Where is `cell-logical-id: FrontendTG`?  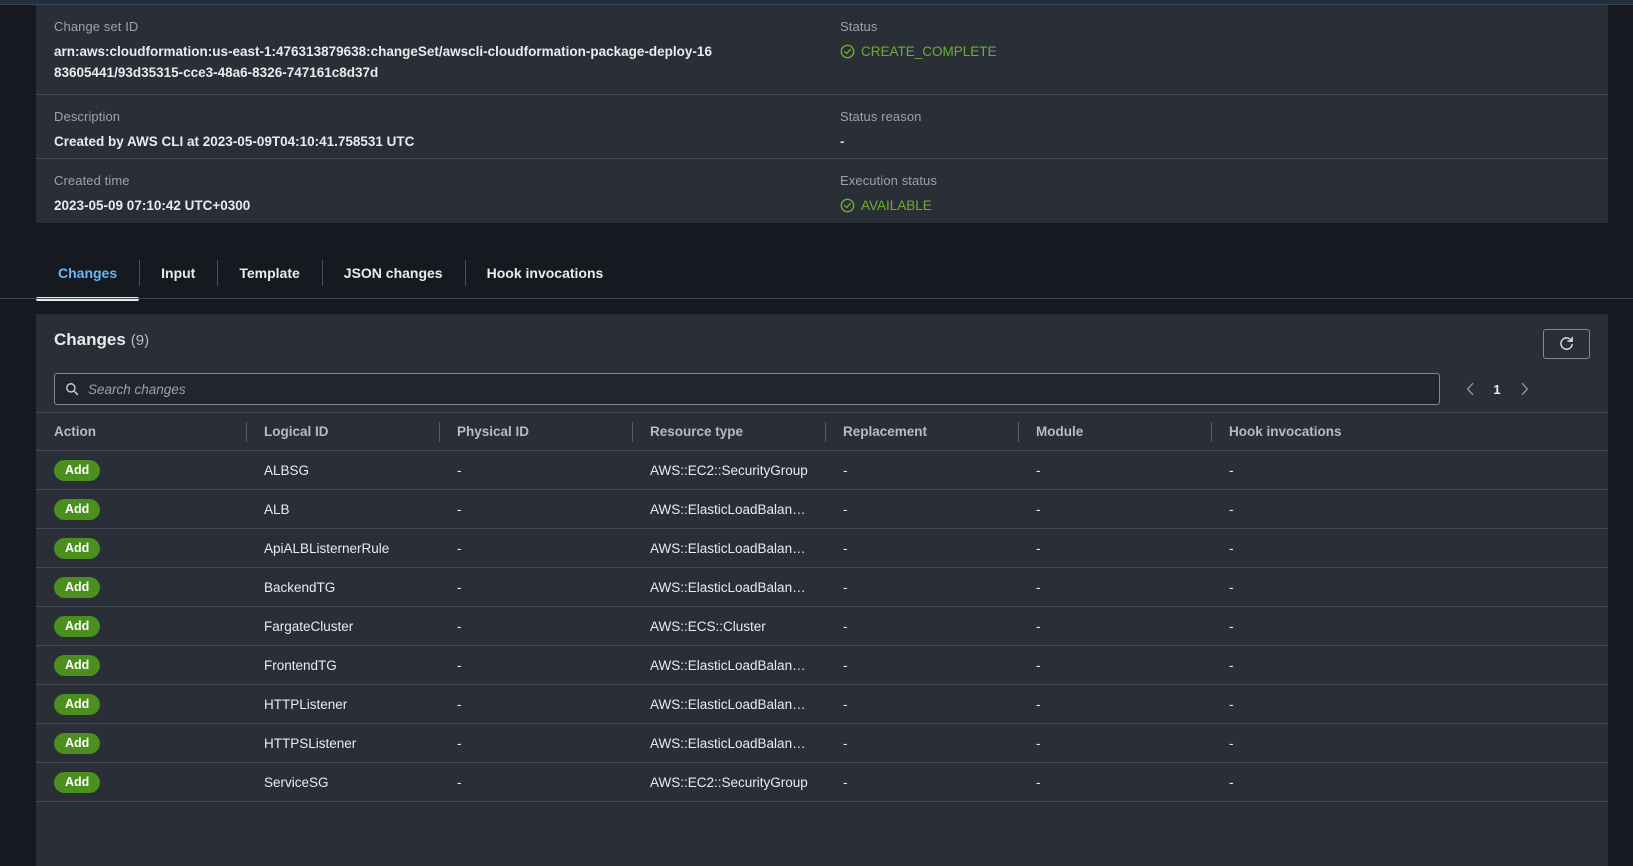 cell-logical-id: FrontendTG is located at coordinates (342, 665).